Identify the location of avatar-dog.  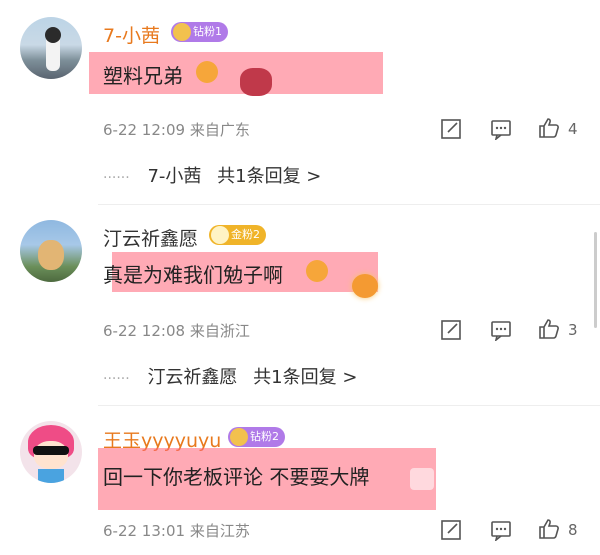
(51, 255).